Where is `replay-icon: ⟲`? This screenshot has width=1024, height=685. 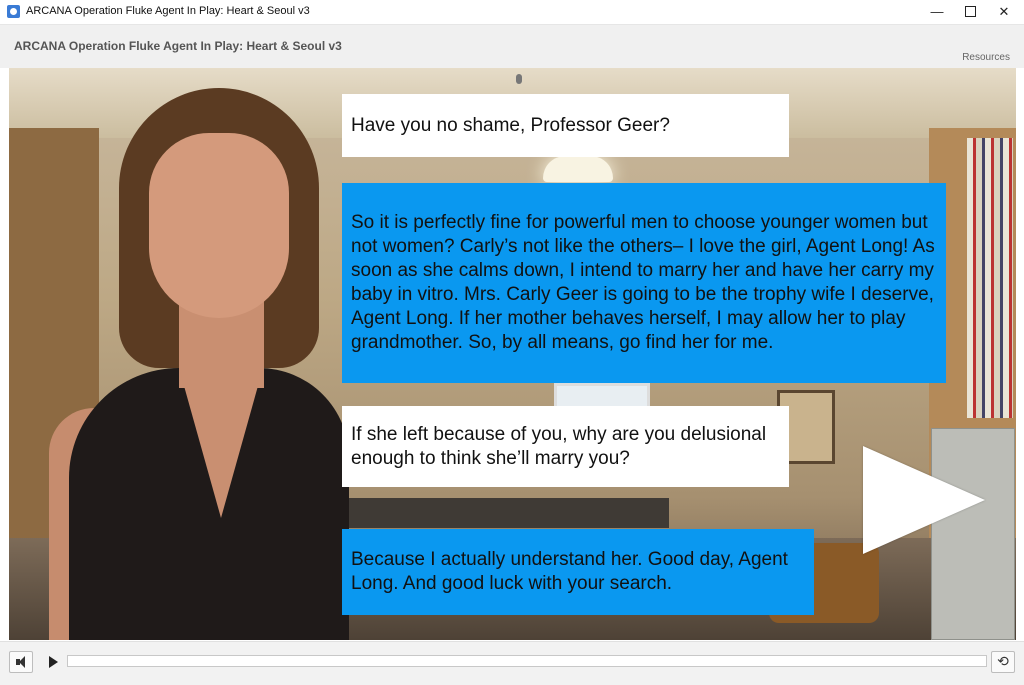
replay-icon: ⟲ is located at coordinates (1003, 662).